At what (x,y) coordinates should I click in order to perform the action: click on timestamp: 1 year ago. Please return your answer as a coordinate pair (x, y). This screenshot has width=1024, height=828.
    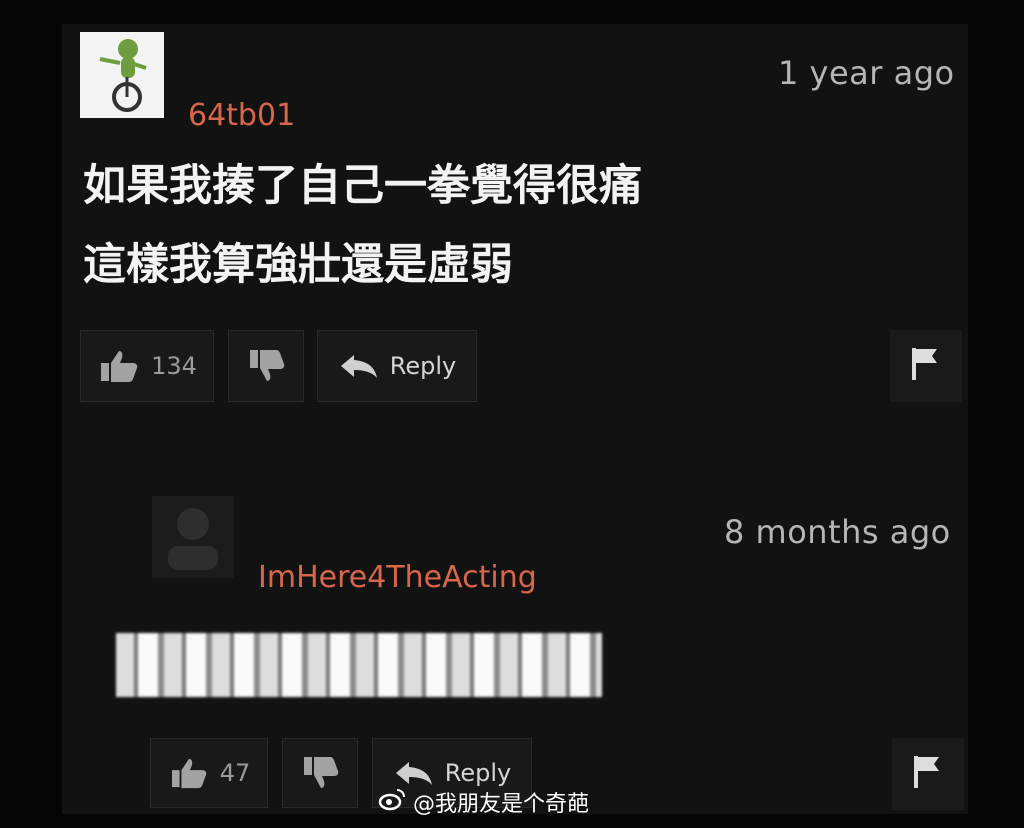
    Looking at the image, I should click on (866, 73).